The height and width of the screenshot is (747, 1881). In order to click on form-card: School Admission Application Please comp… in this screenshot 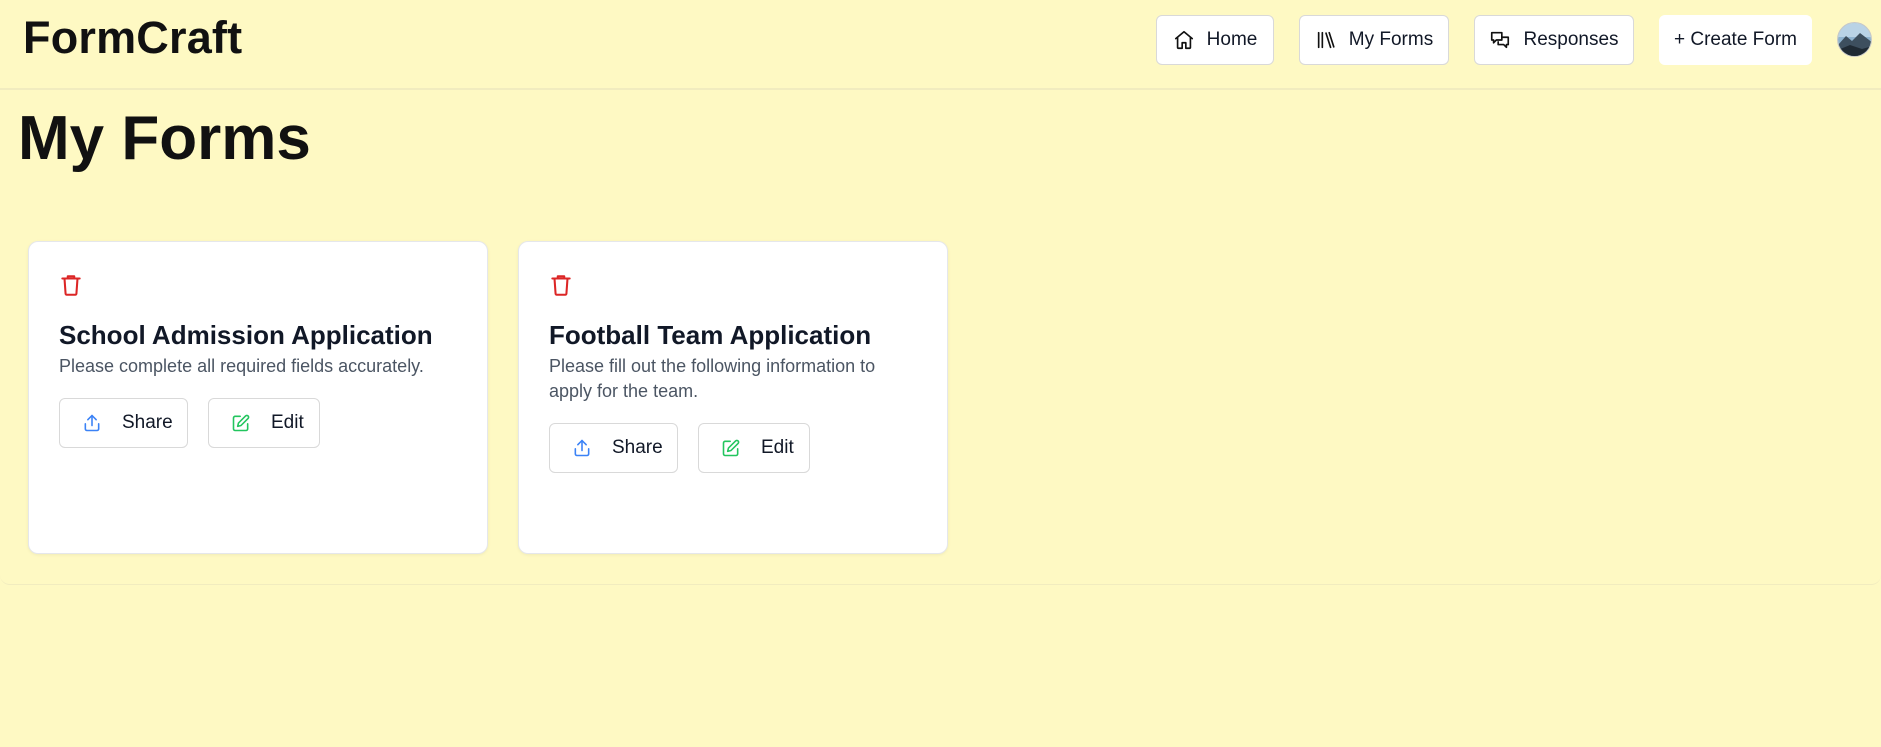, I will do `click(258, 397)`.